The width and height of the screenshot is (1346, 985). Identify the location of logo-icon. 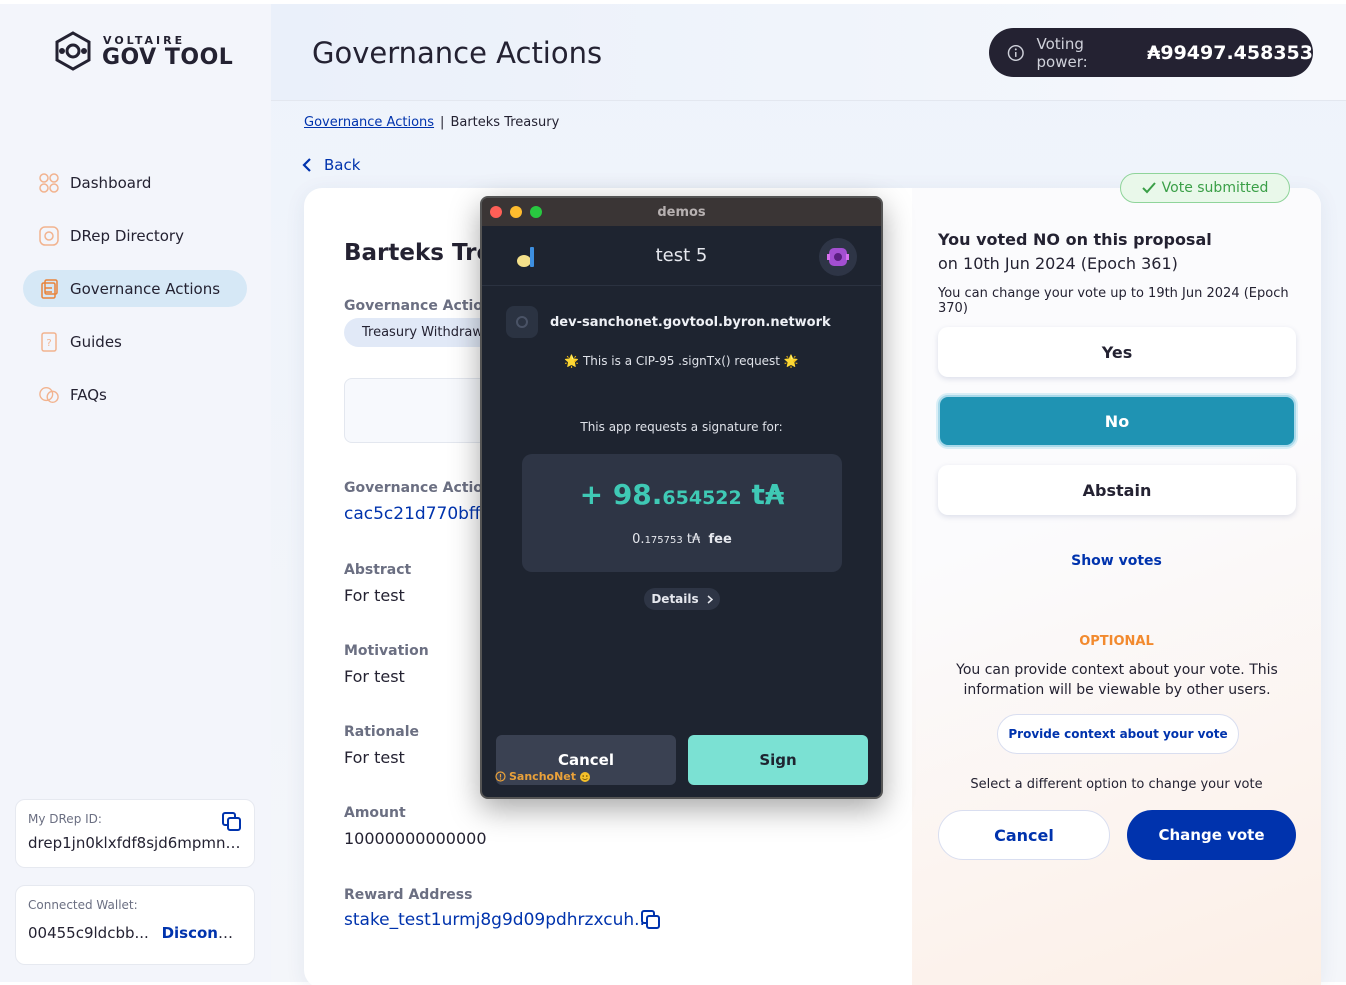
(73, 51).